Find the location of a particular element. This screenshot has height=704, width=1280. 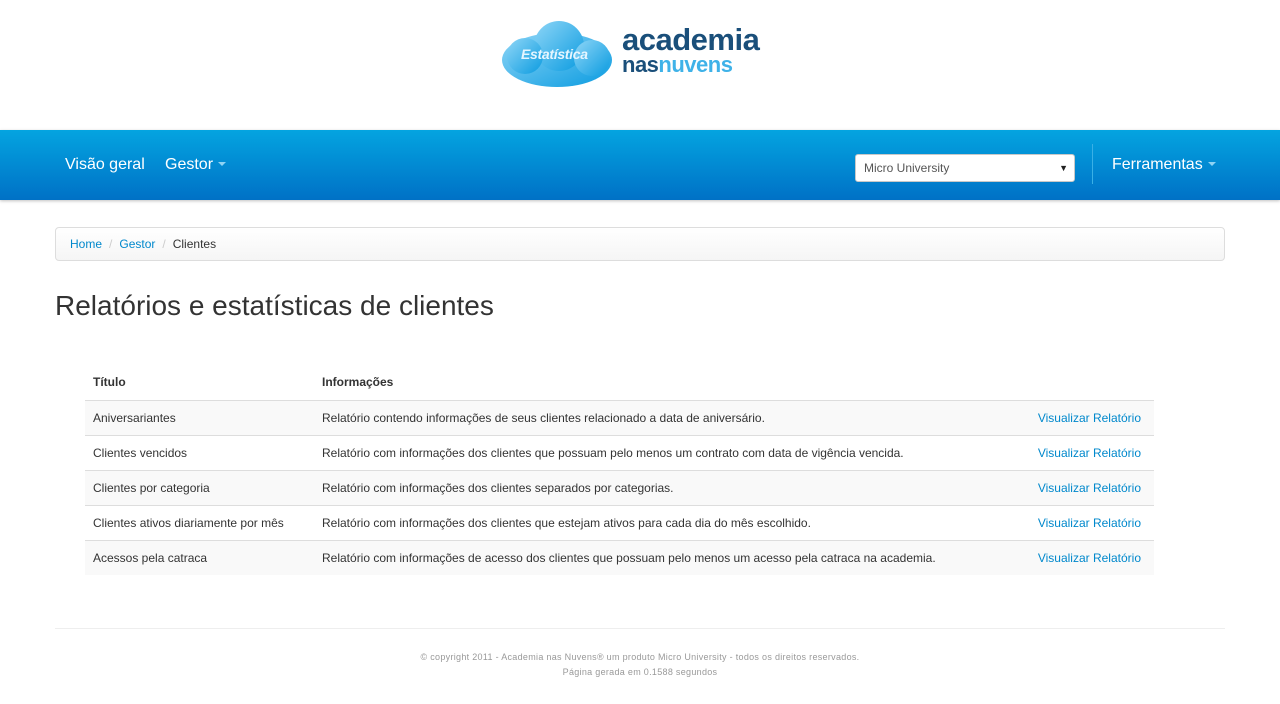

footer-divider is located at coordinates (640, 628).